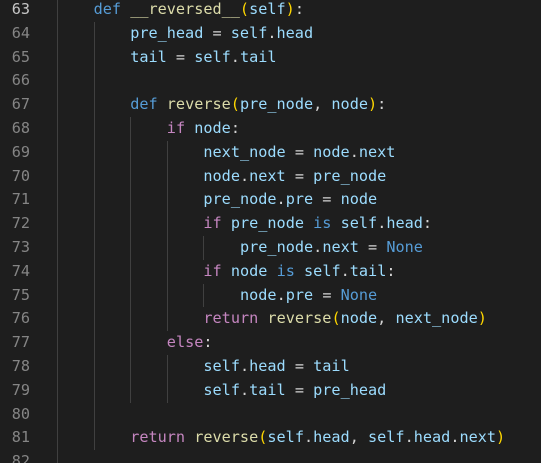 The image size is (541, 463). I want to click on code-line: 70 node.next = pre_node, so click(270, 177).